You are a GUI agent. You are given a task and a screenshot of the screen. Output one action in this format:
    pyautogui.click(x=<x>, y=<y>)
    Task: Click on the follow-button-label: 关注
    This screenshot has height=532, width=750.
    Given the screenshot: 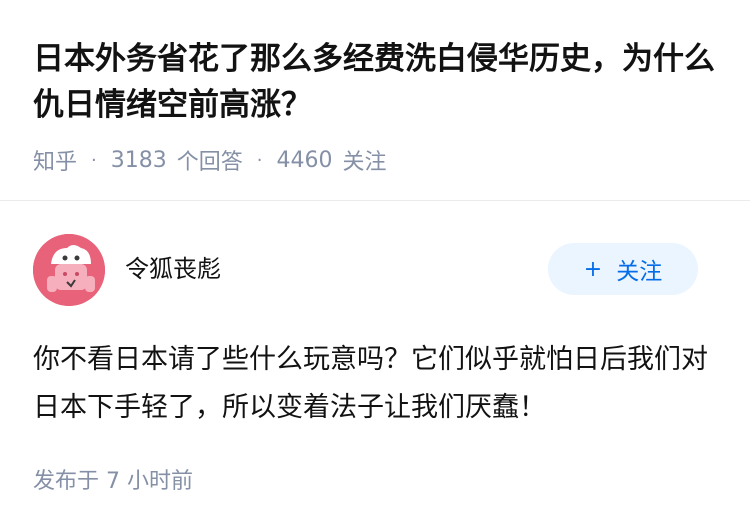 What is the action you would take?
    pyautogui.click(x=639, y=272)
    